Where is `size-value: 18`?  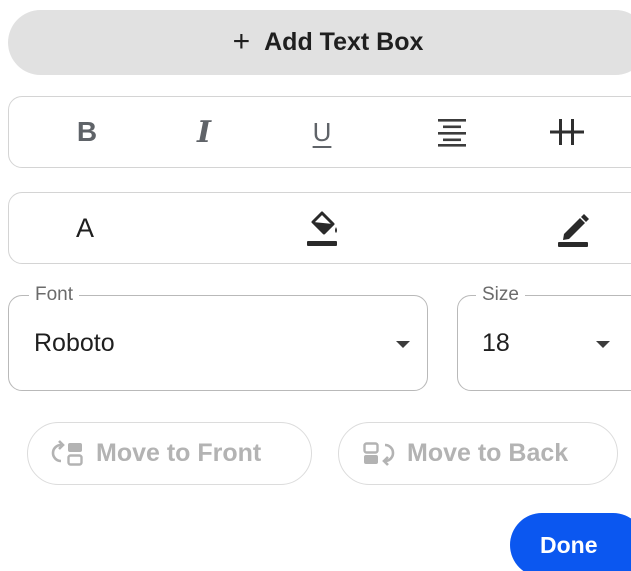
size-value: 18 is located at coordinates (496, 343).